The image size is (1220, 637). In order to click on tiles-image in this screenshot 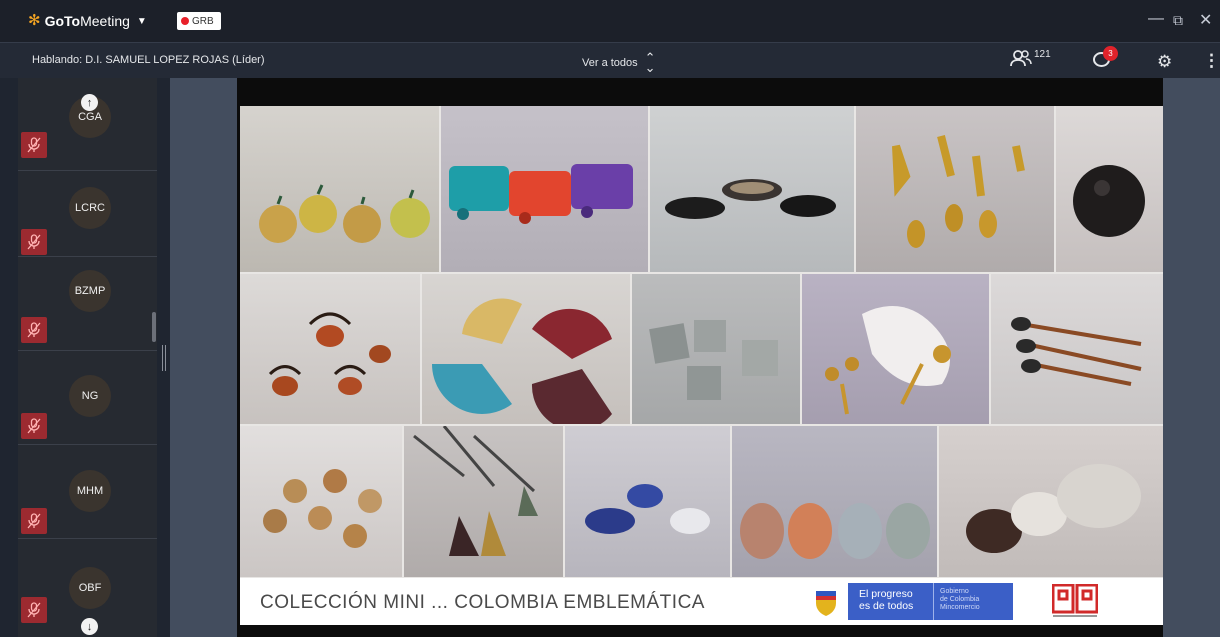, I will do `click(713, 360)`.